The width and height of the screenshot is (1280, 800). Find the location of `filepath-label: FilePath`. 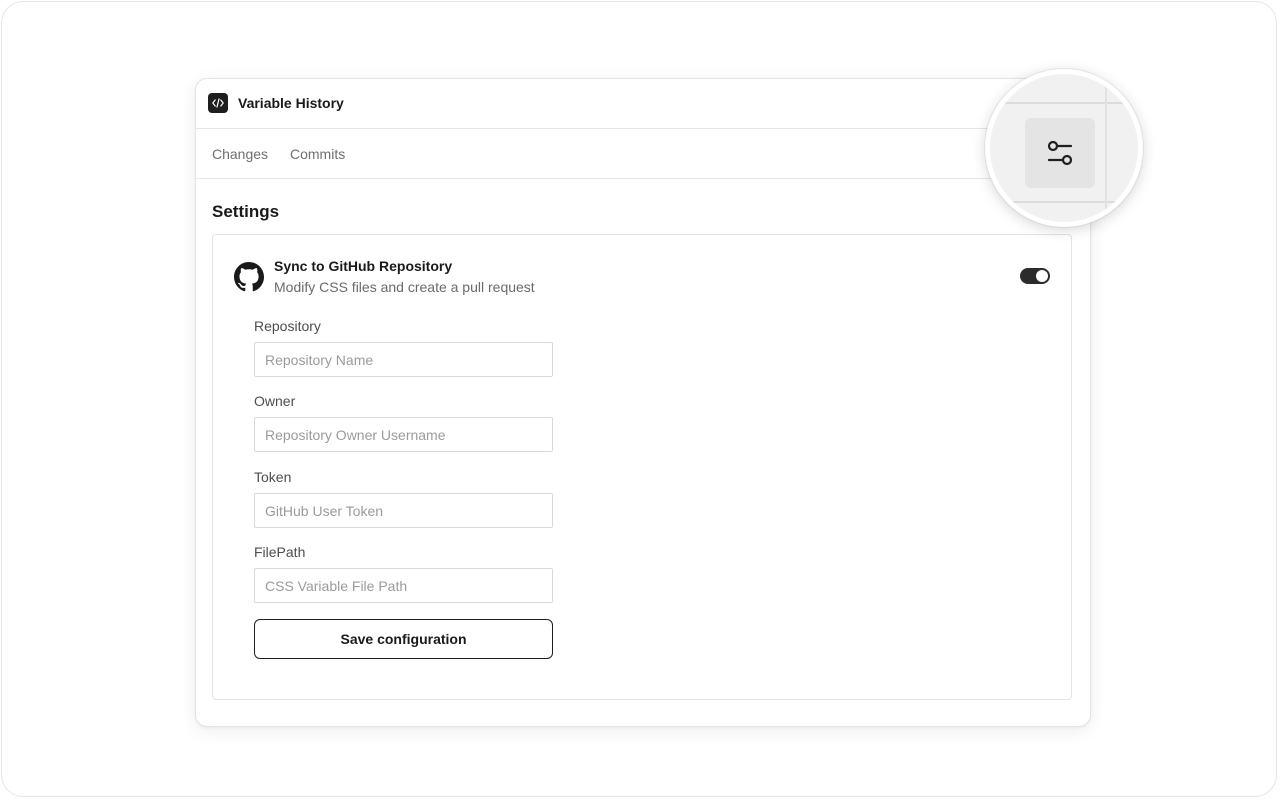

filepath-label: FilePath is located at coordinates (280, 552).